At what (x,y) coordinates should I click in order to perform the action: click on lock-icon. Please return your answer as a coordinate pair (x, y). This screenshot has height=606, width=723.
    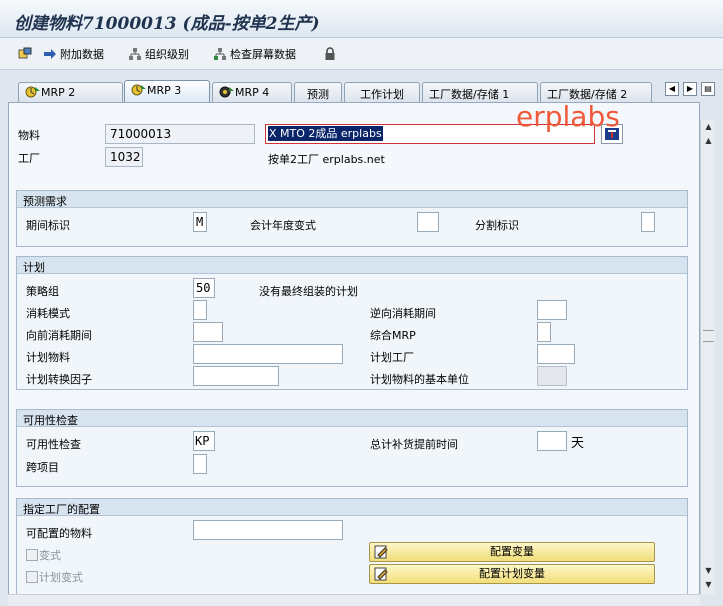
    Looking at the image, I should click on (330, 54).